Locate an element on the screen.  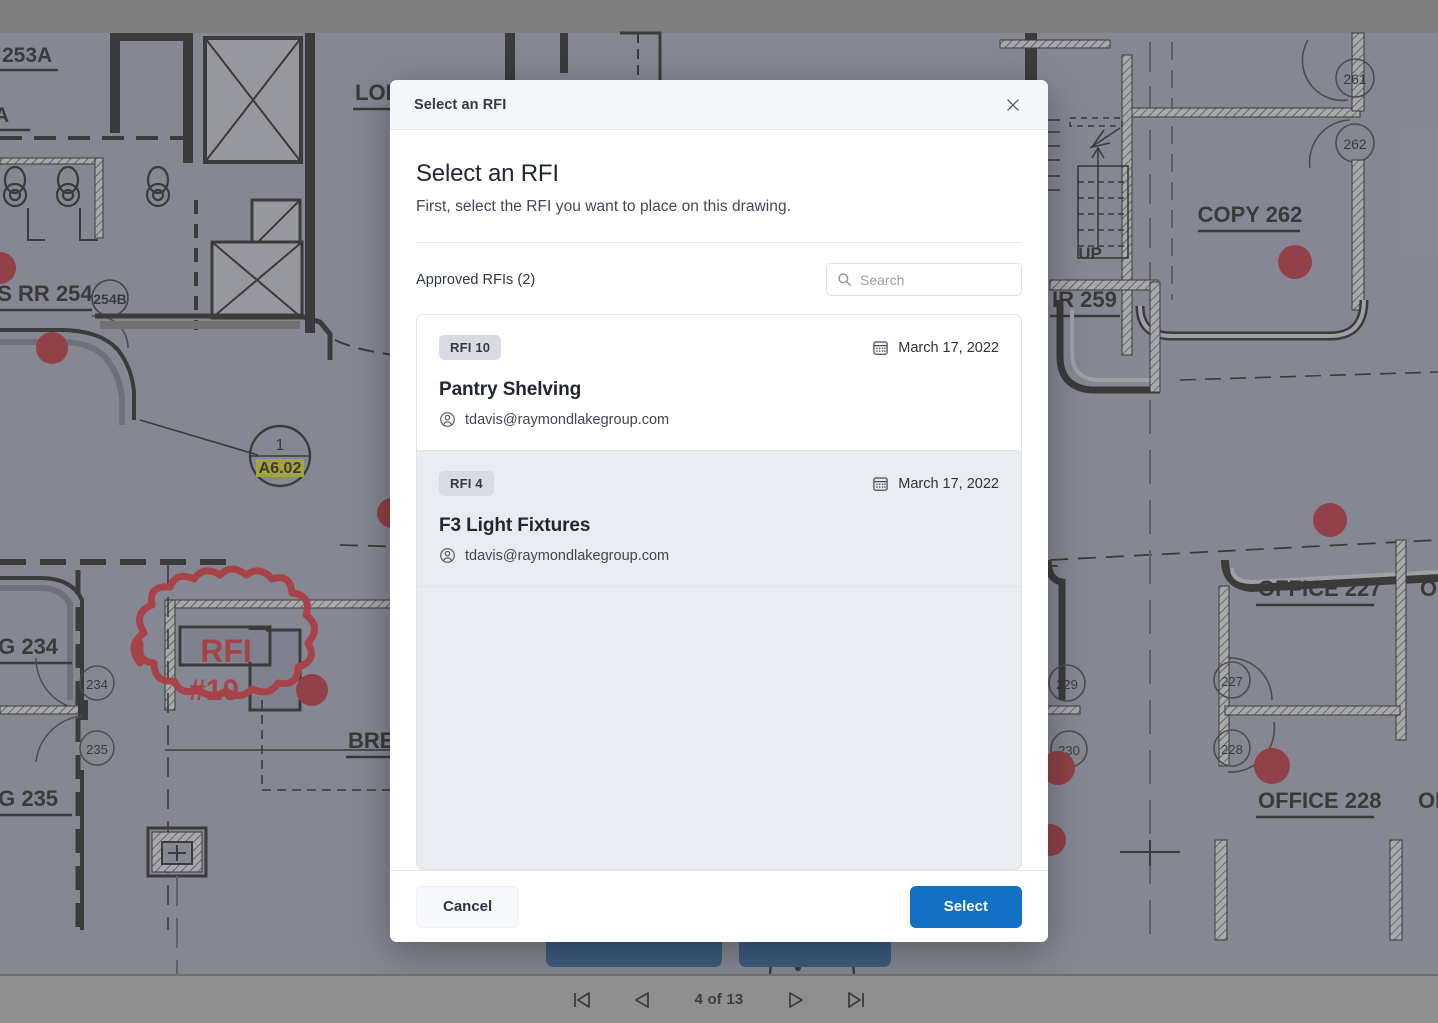
close-icon is located at coordinates (1013, 105).